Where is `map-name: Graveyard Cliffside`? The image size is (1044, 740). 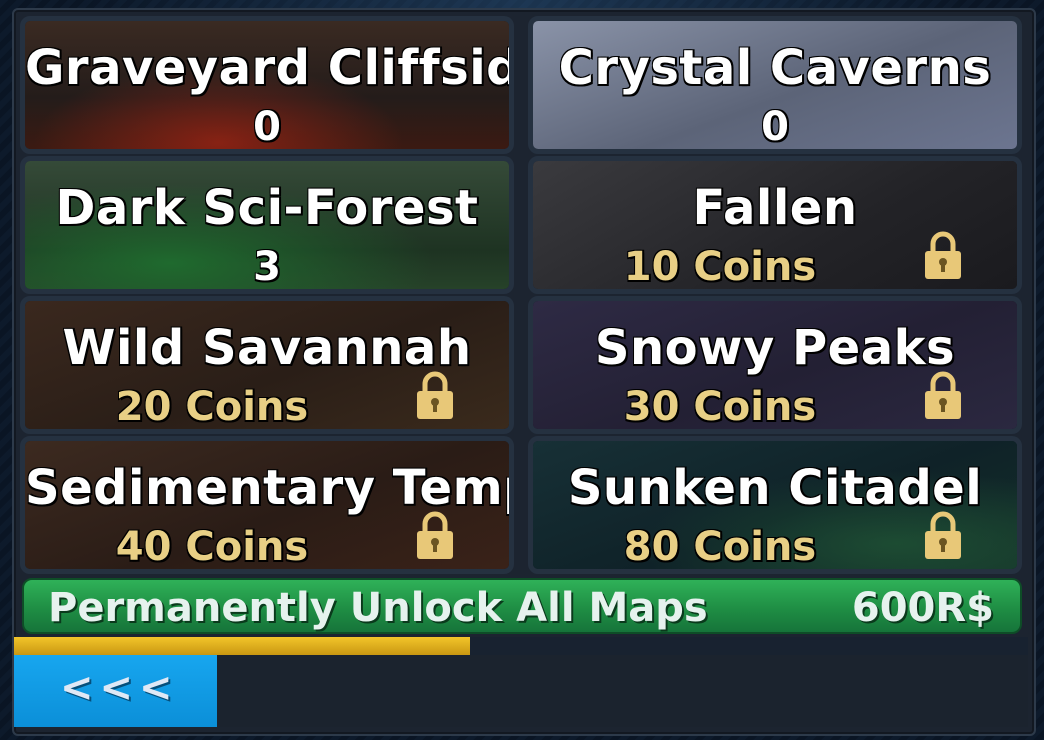
map-name: Graveyard Cliffside is located at coordinates (269, 68).